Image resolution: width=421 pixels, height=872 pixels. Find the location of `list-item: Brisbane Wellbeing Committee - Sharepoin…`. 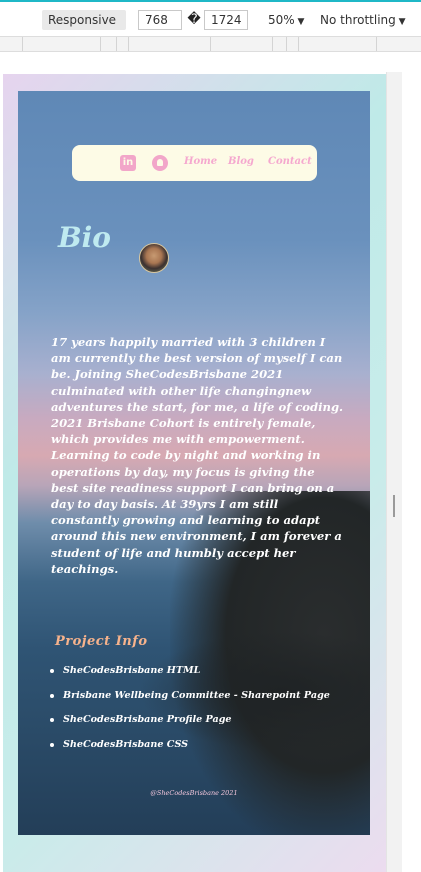

list-item: Brisbane Wellbeing Committee - Sharepoin… is located at coordinates (205, 702).